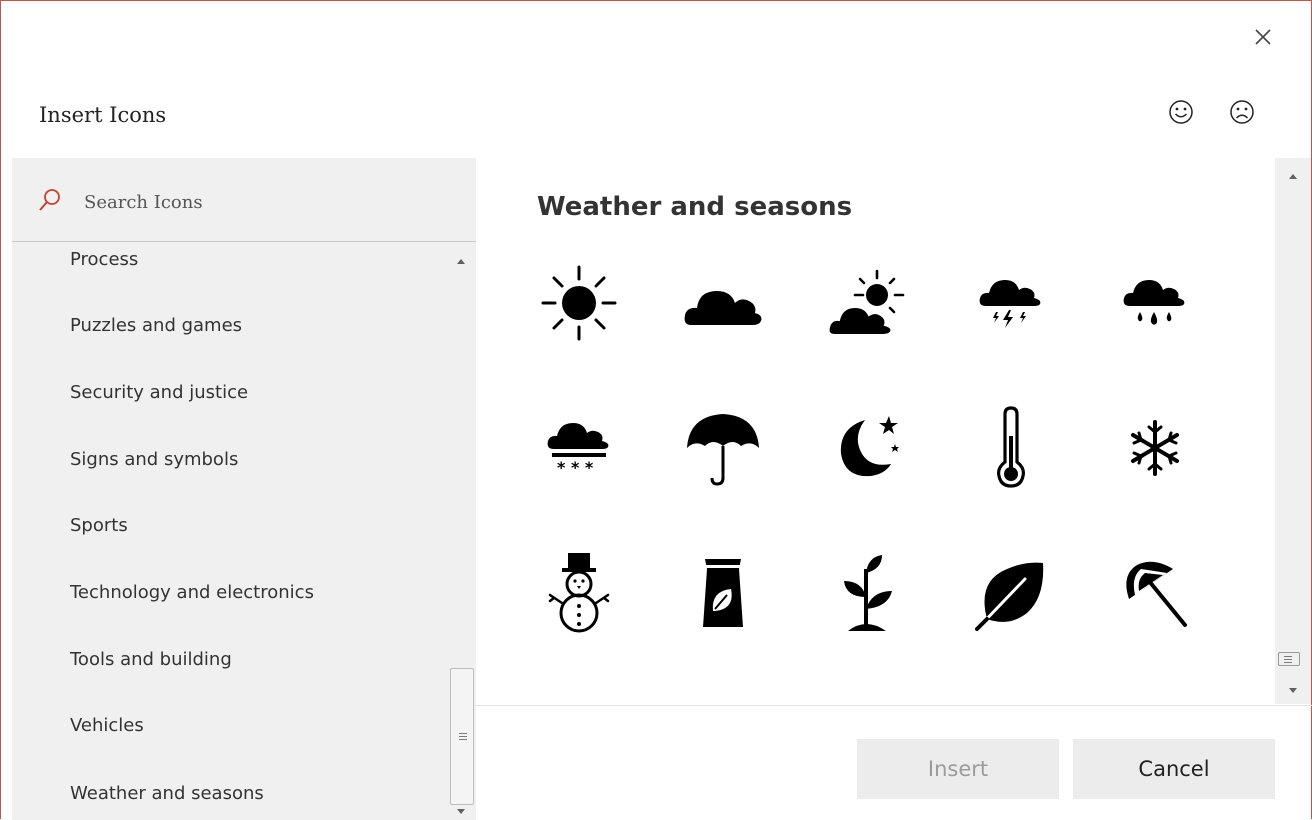 The height and width of the screenshot is (820, 1312). I want to click on icon-tile-sun, so click(579, 303).